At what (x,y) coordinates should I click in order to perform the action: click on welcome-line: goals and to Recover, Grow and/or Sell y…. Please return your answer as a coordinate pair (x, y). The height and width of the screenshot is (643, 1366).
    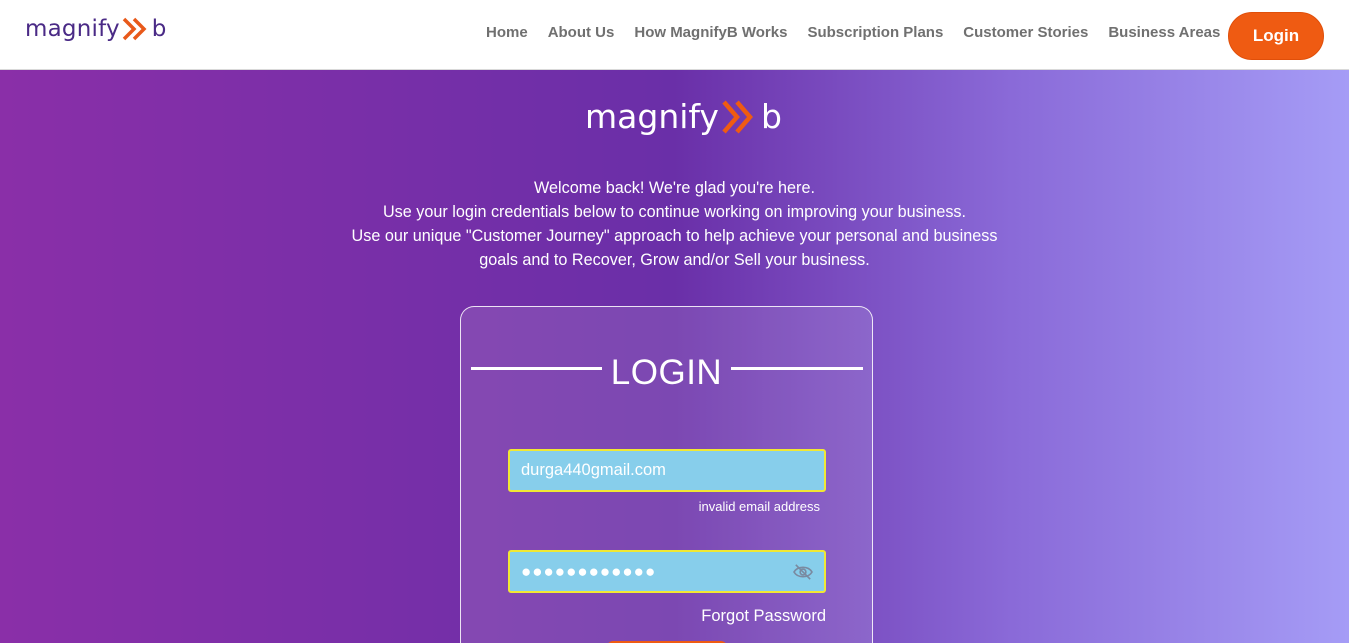
    Looking at the image, I should click on (674, 260).